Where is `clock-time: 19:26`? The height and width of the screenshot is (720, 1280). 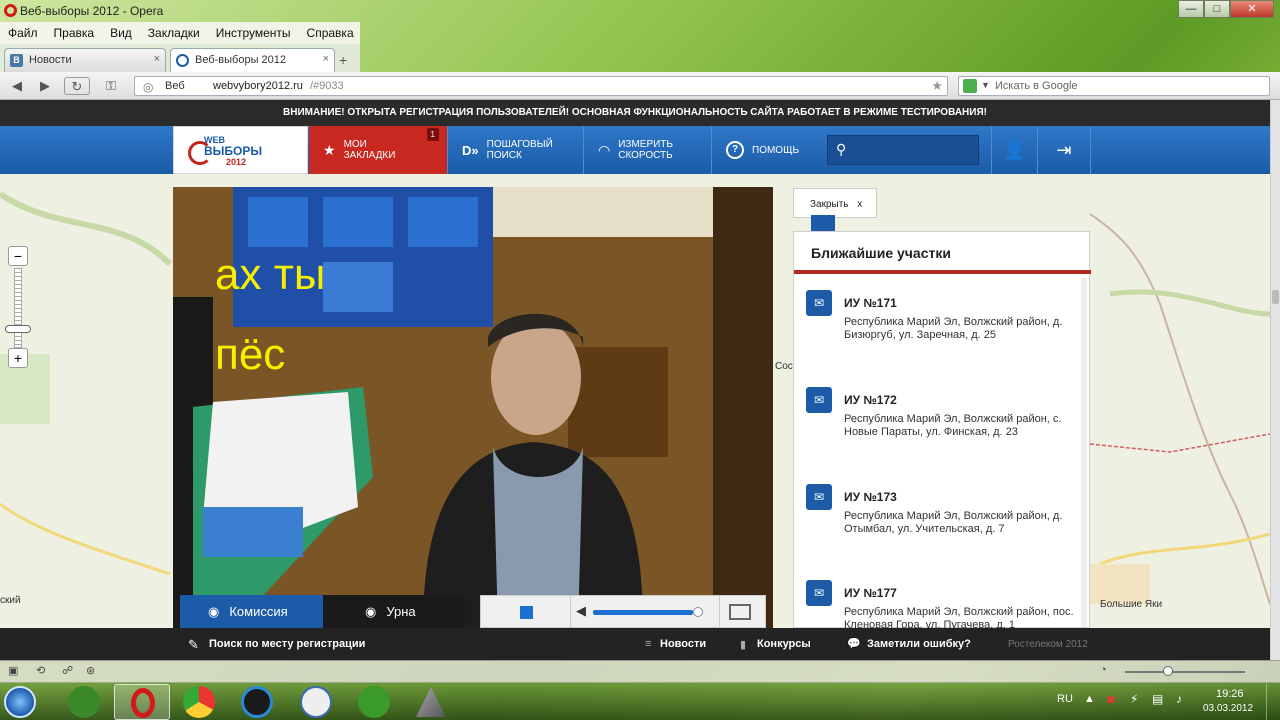
clock-time: 19:26 is located at coordinates (1230, 694).